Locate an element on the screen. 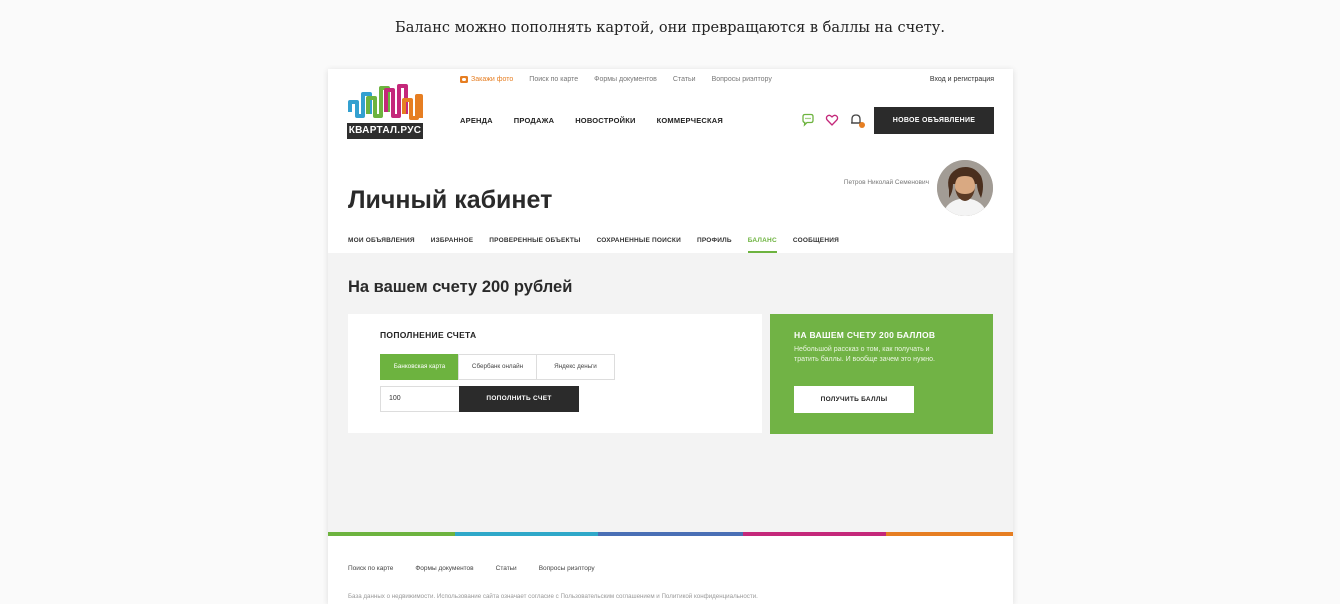 The image size is (1340, 604). topup-button: ПОПОЛНИТЬ СЧЕТ is located at coordinates (519, 399).